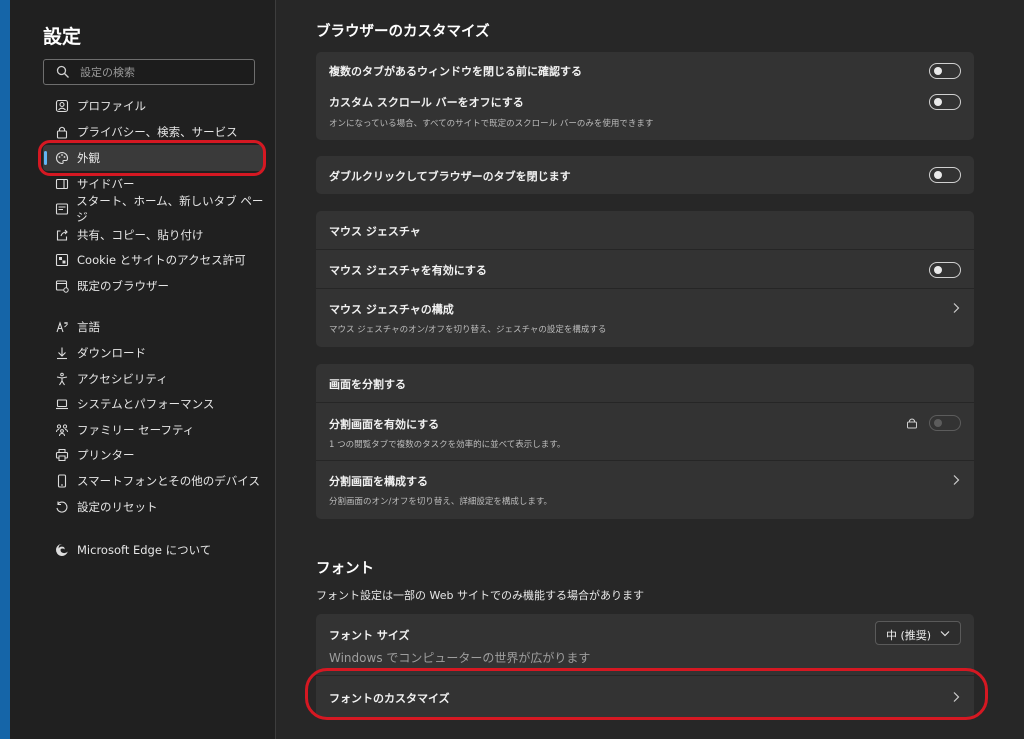  Describe the element at coordinates (378, 481) in the screenshot. I see `split-screen-config-label: 分割画面を構成する` at that location.